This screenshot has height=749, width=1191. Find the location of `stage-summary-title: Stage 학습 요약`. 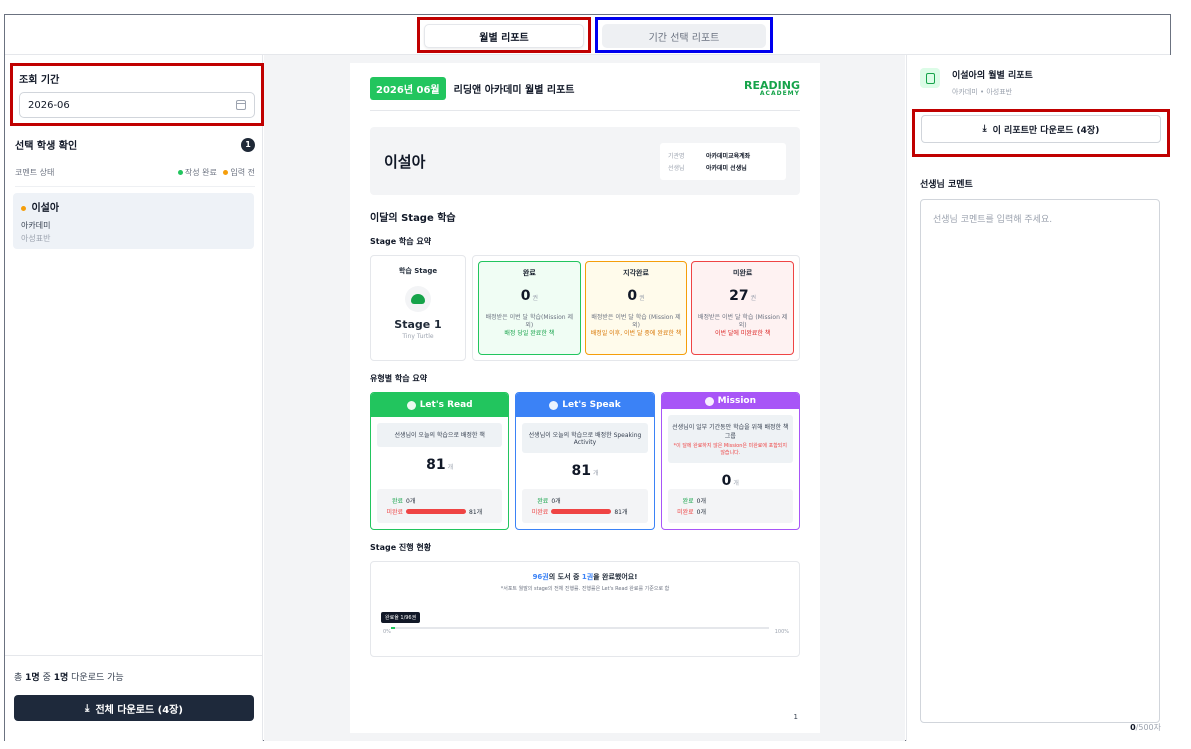

stage-summary-title: Stage 학습 요약 is located at coordinates (401, 241).